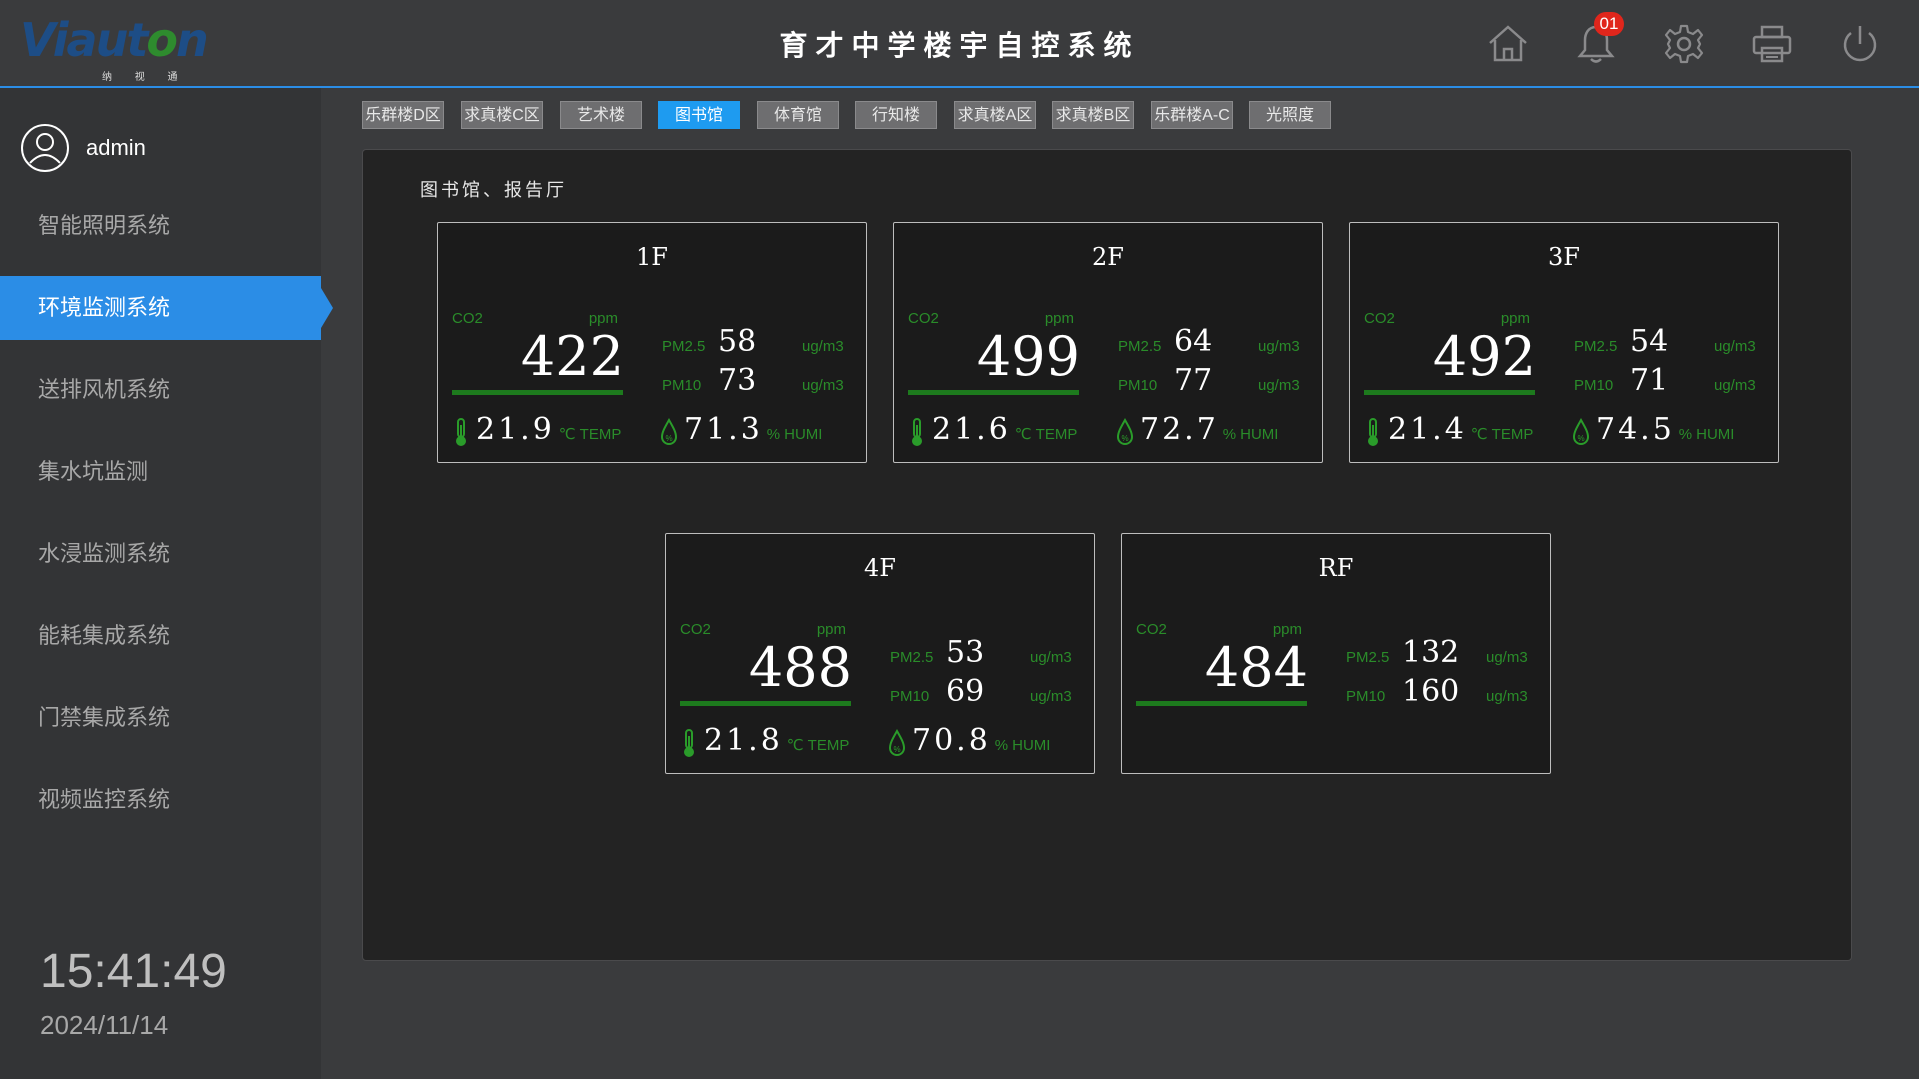  What do you see at coordinates (83, 148) in the screenshot?
I see `user-profile: admin` at bounding box center [83, 148].